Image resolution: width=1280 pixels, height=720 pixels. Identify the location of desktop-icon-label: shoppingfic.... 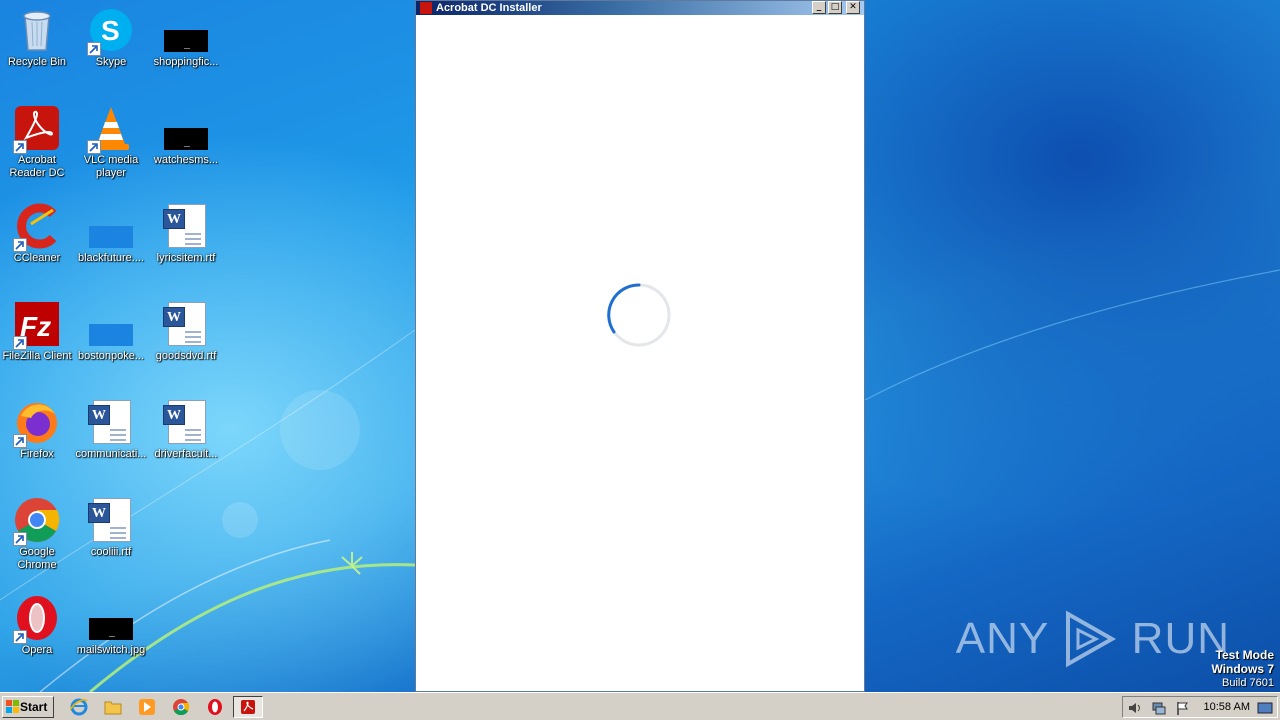
(186, 62).